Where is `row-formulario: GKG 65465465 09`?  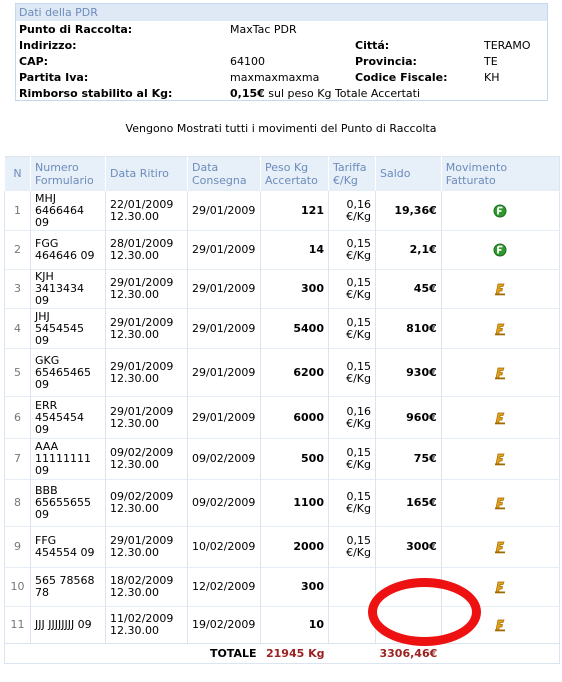 row-formulario: GKG 65465465 09 is located at coordinates (68, 372).